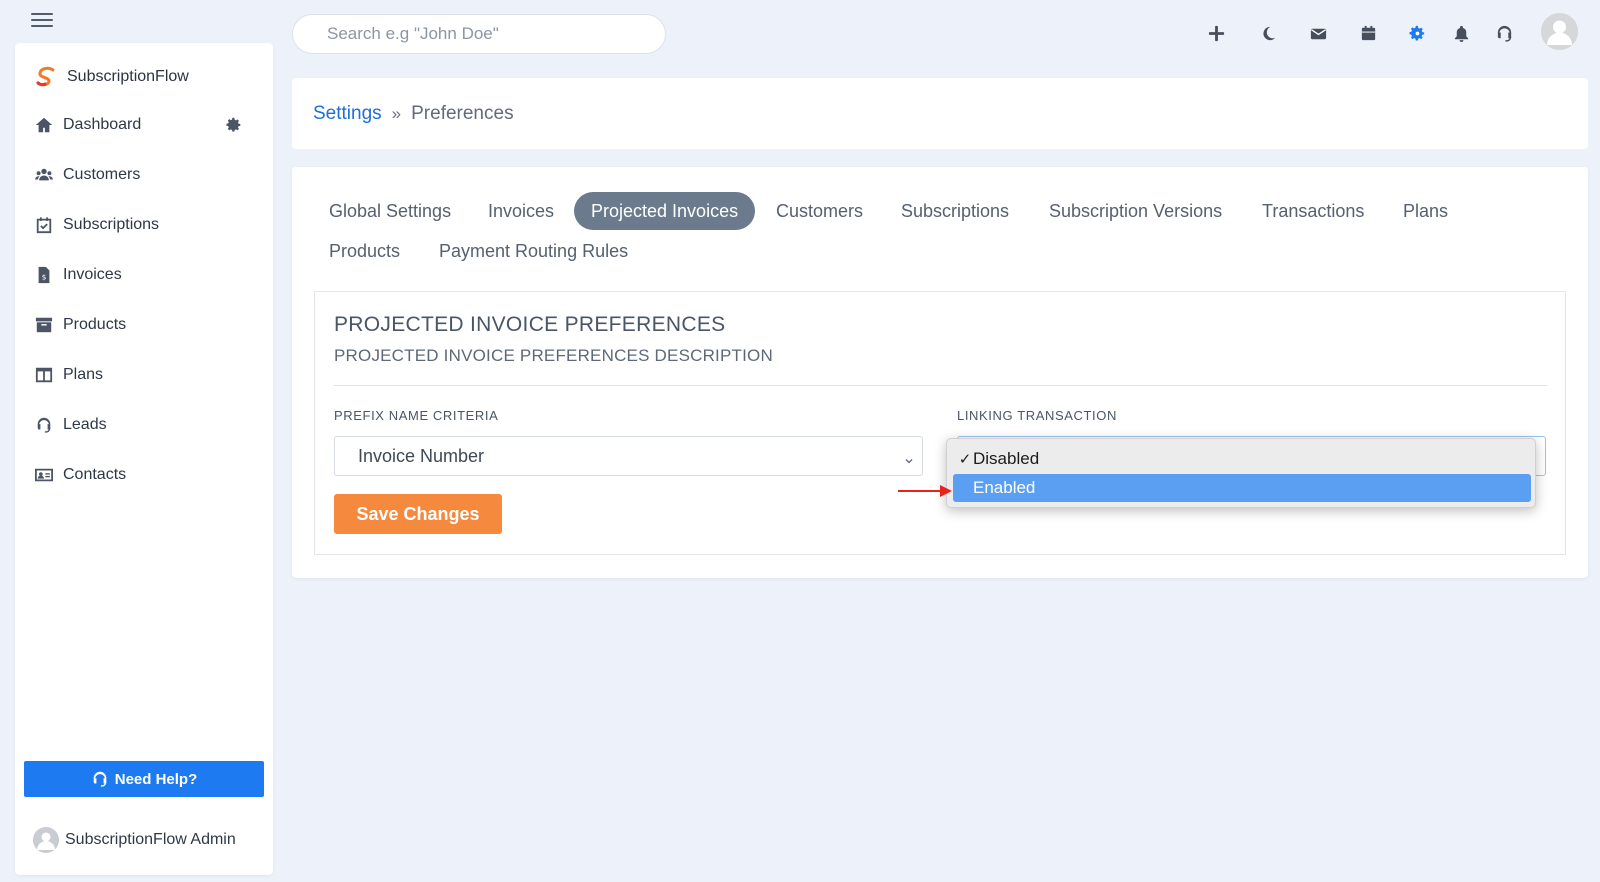 The width and height of the screenshot is (1600, 882). Describe the element at coordinates (144, 125) in the screenshot. I see `sidebar-item-dashboard: Dashboard` at that location.